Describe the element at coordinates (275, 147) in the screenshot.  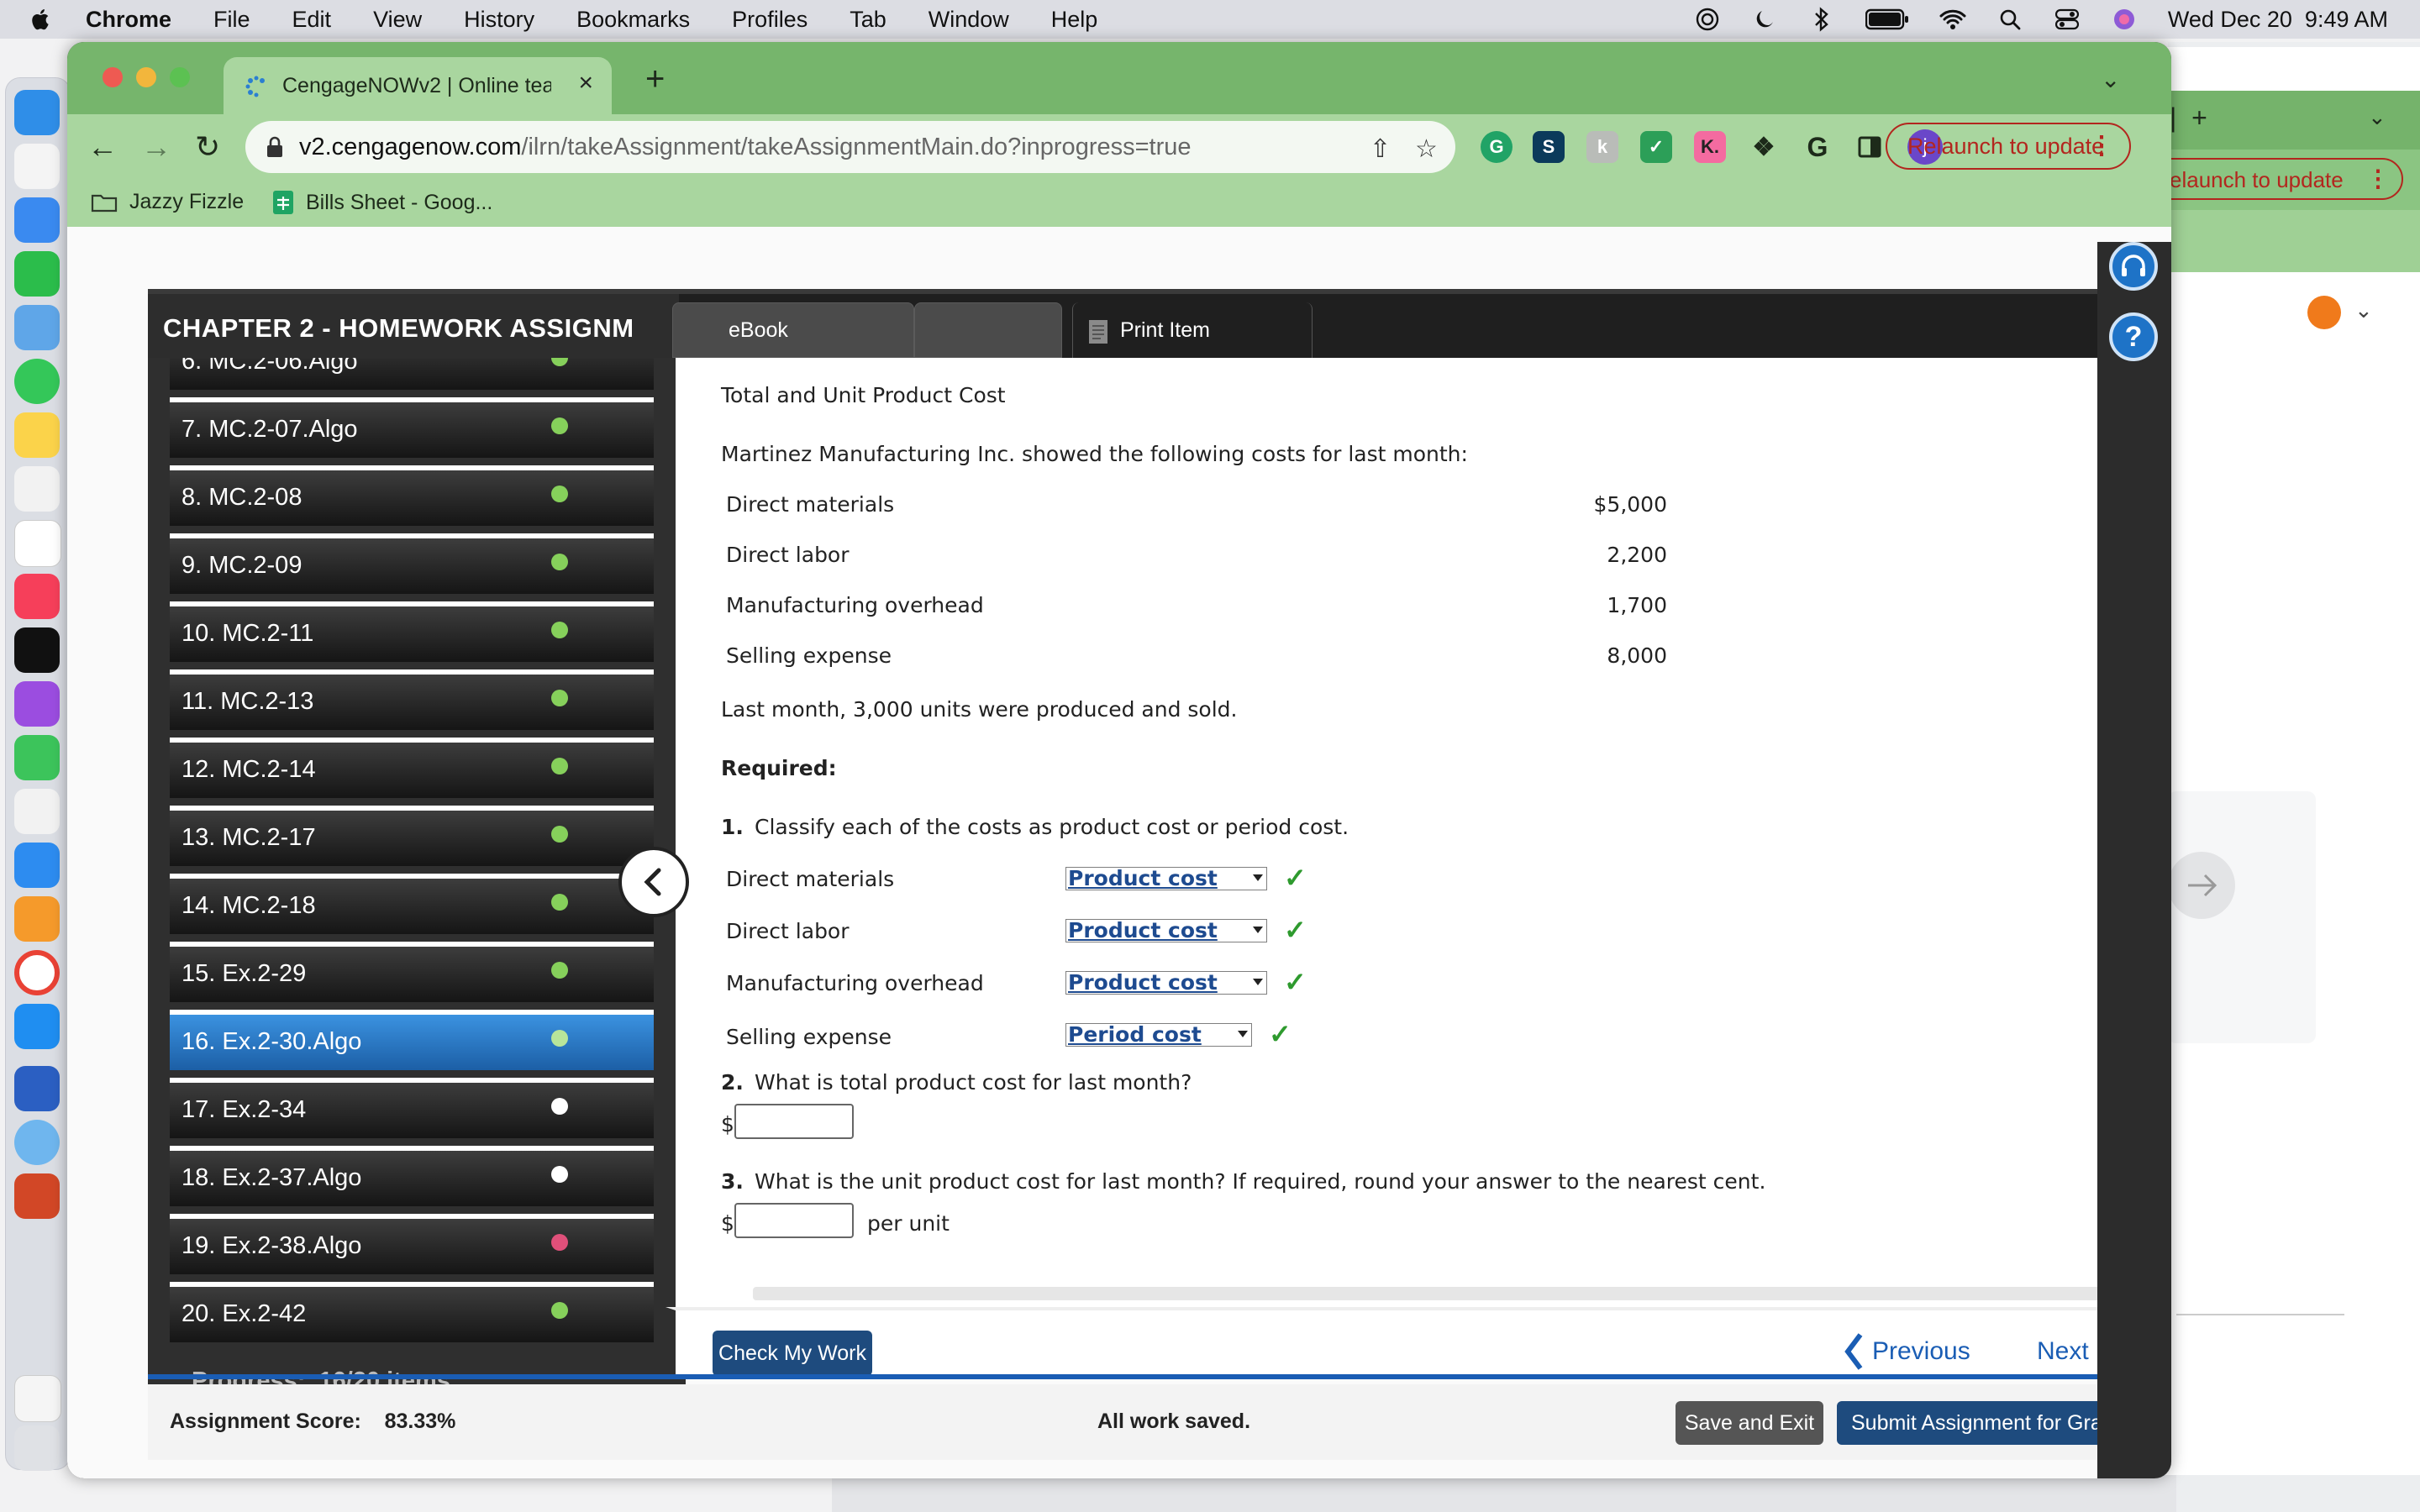
I see `lock-icon` at that location.